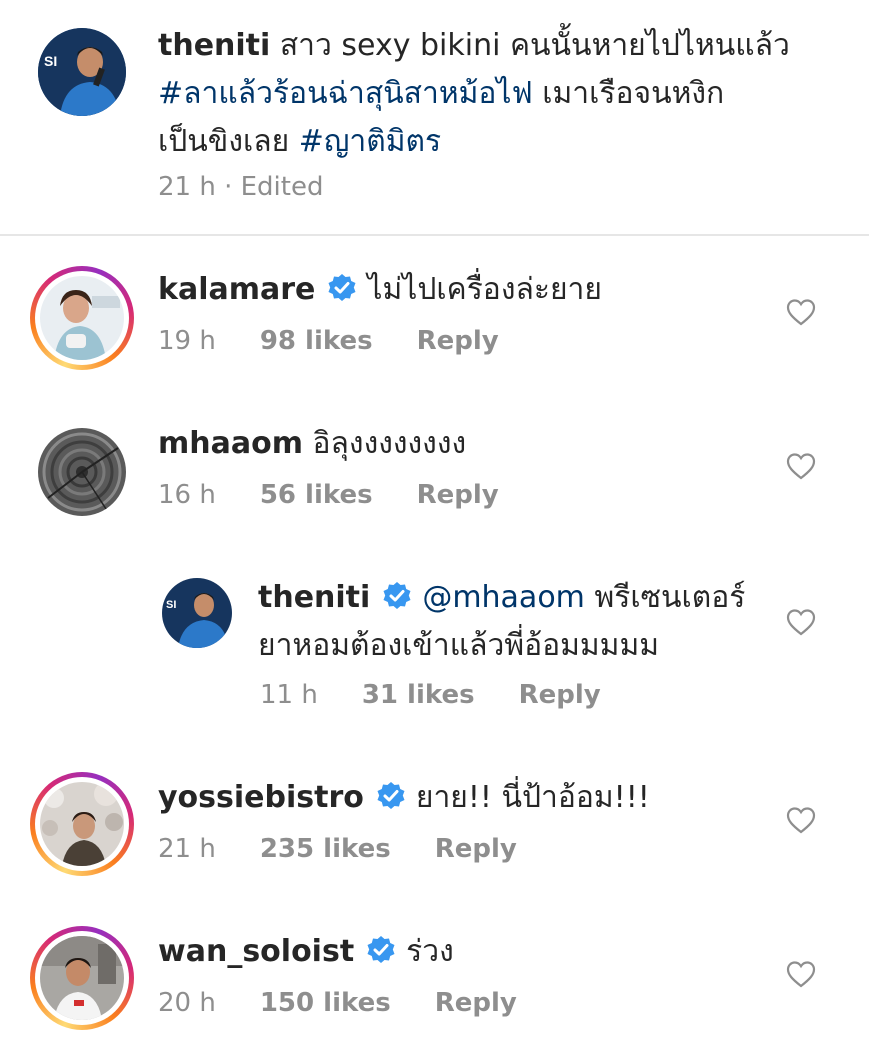 Image resolution: width=869 pixels, height=1062 pixels. I want to click on comment-username: wan_soloist, so click(256, 951).